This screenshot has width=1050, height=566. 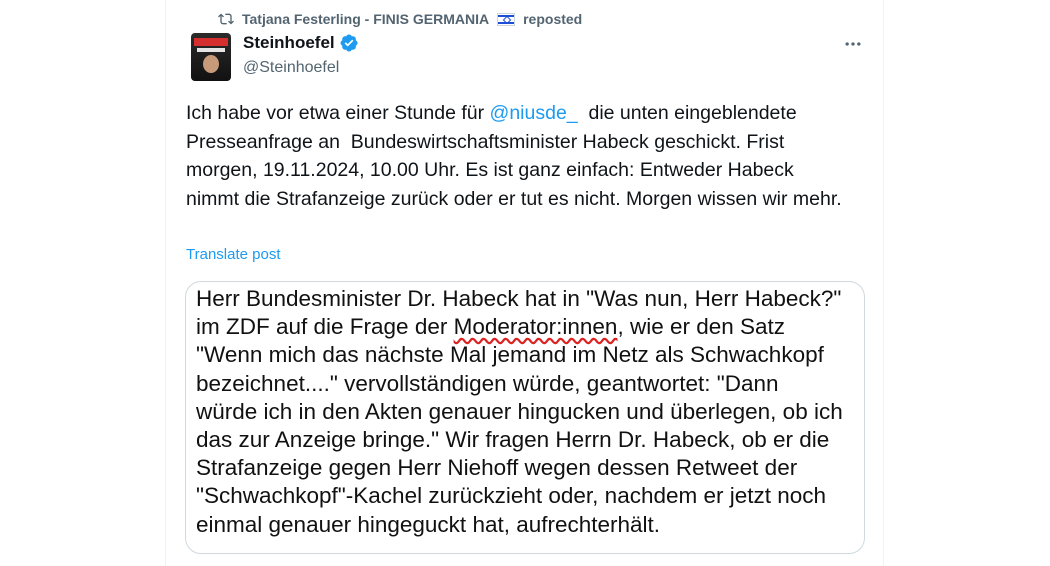 I want to click on image-line-part: im ZDF auf die Frage der, so click(x=325, y=327).